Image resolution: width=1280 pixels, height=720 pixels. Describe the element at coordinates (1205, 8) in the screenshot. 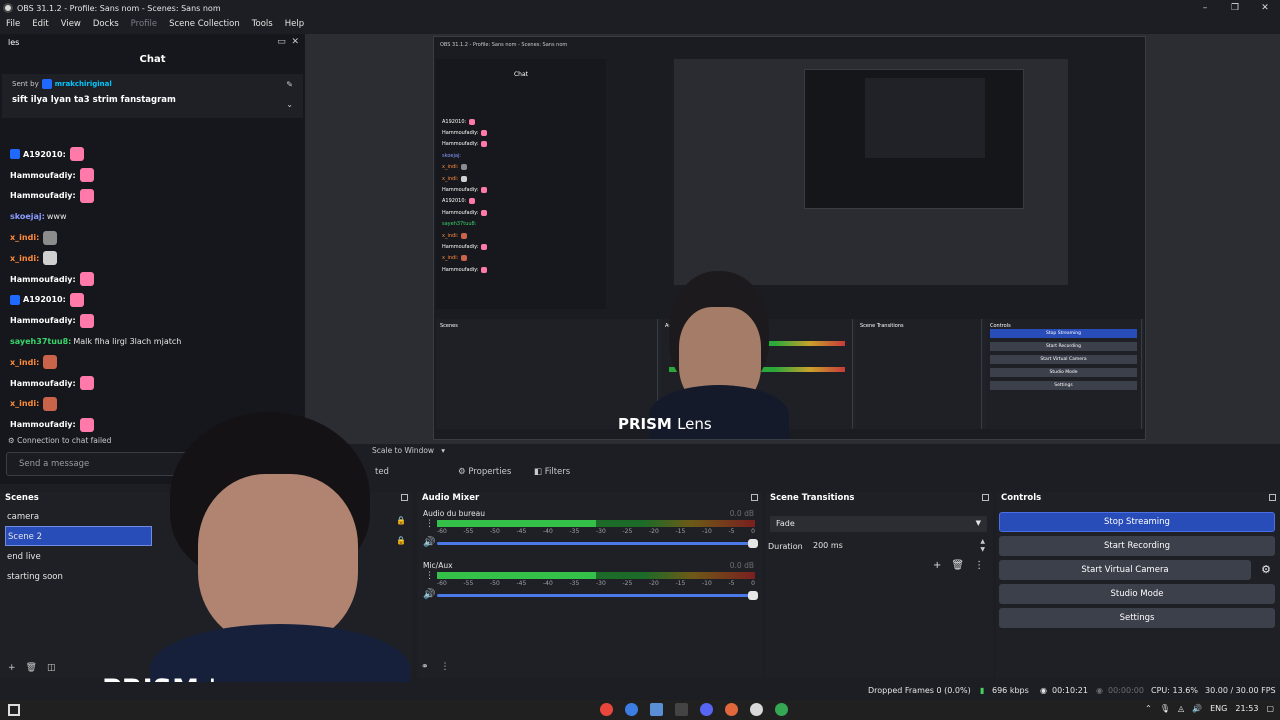

I see `minimize-button: –` at that location.